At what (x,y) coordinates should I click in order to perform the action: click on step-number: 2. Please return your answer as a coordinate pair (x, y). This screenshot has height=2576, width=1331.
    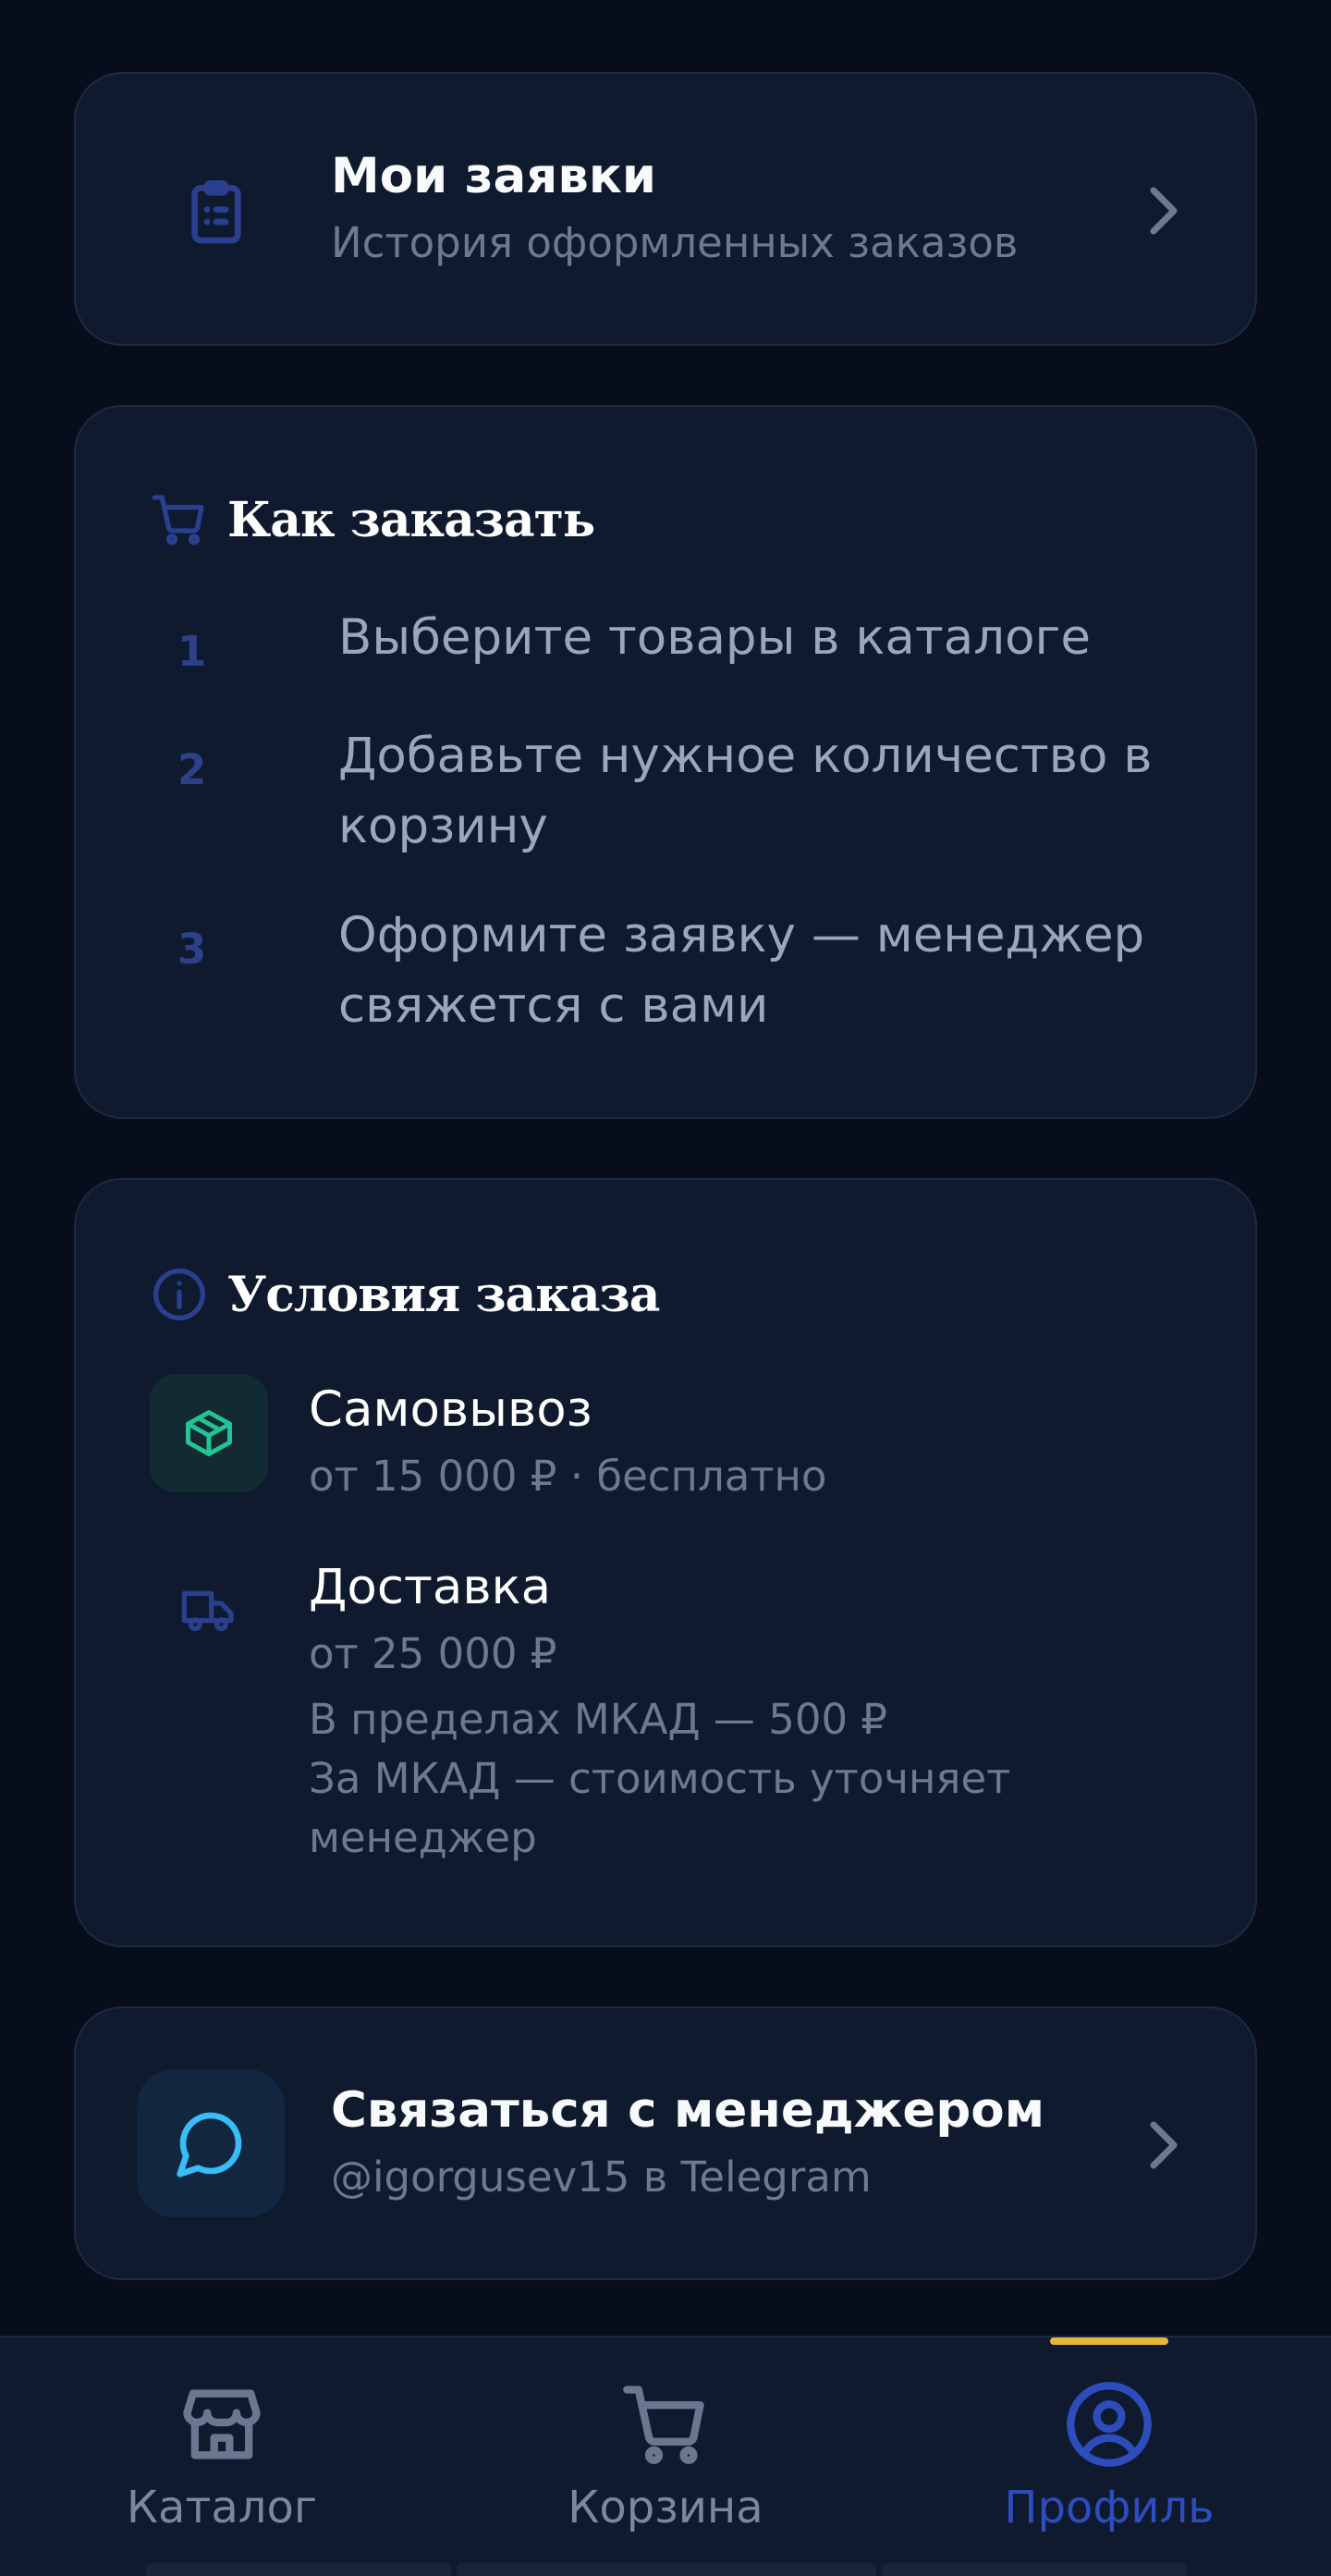
    Looking at the image, I should click on (192, 769).